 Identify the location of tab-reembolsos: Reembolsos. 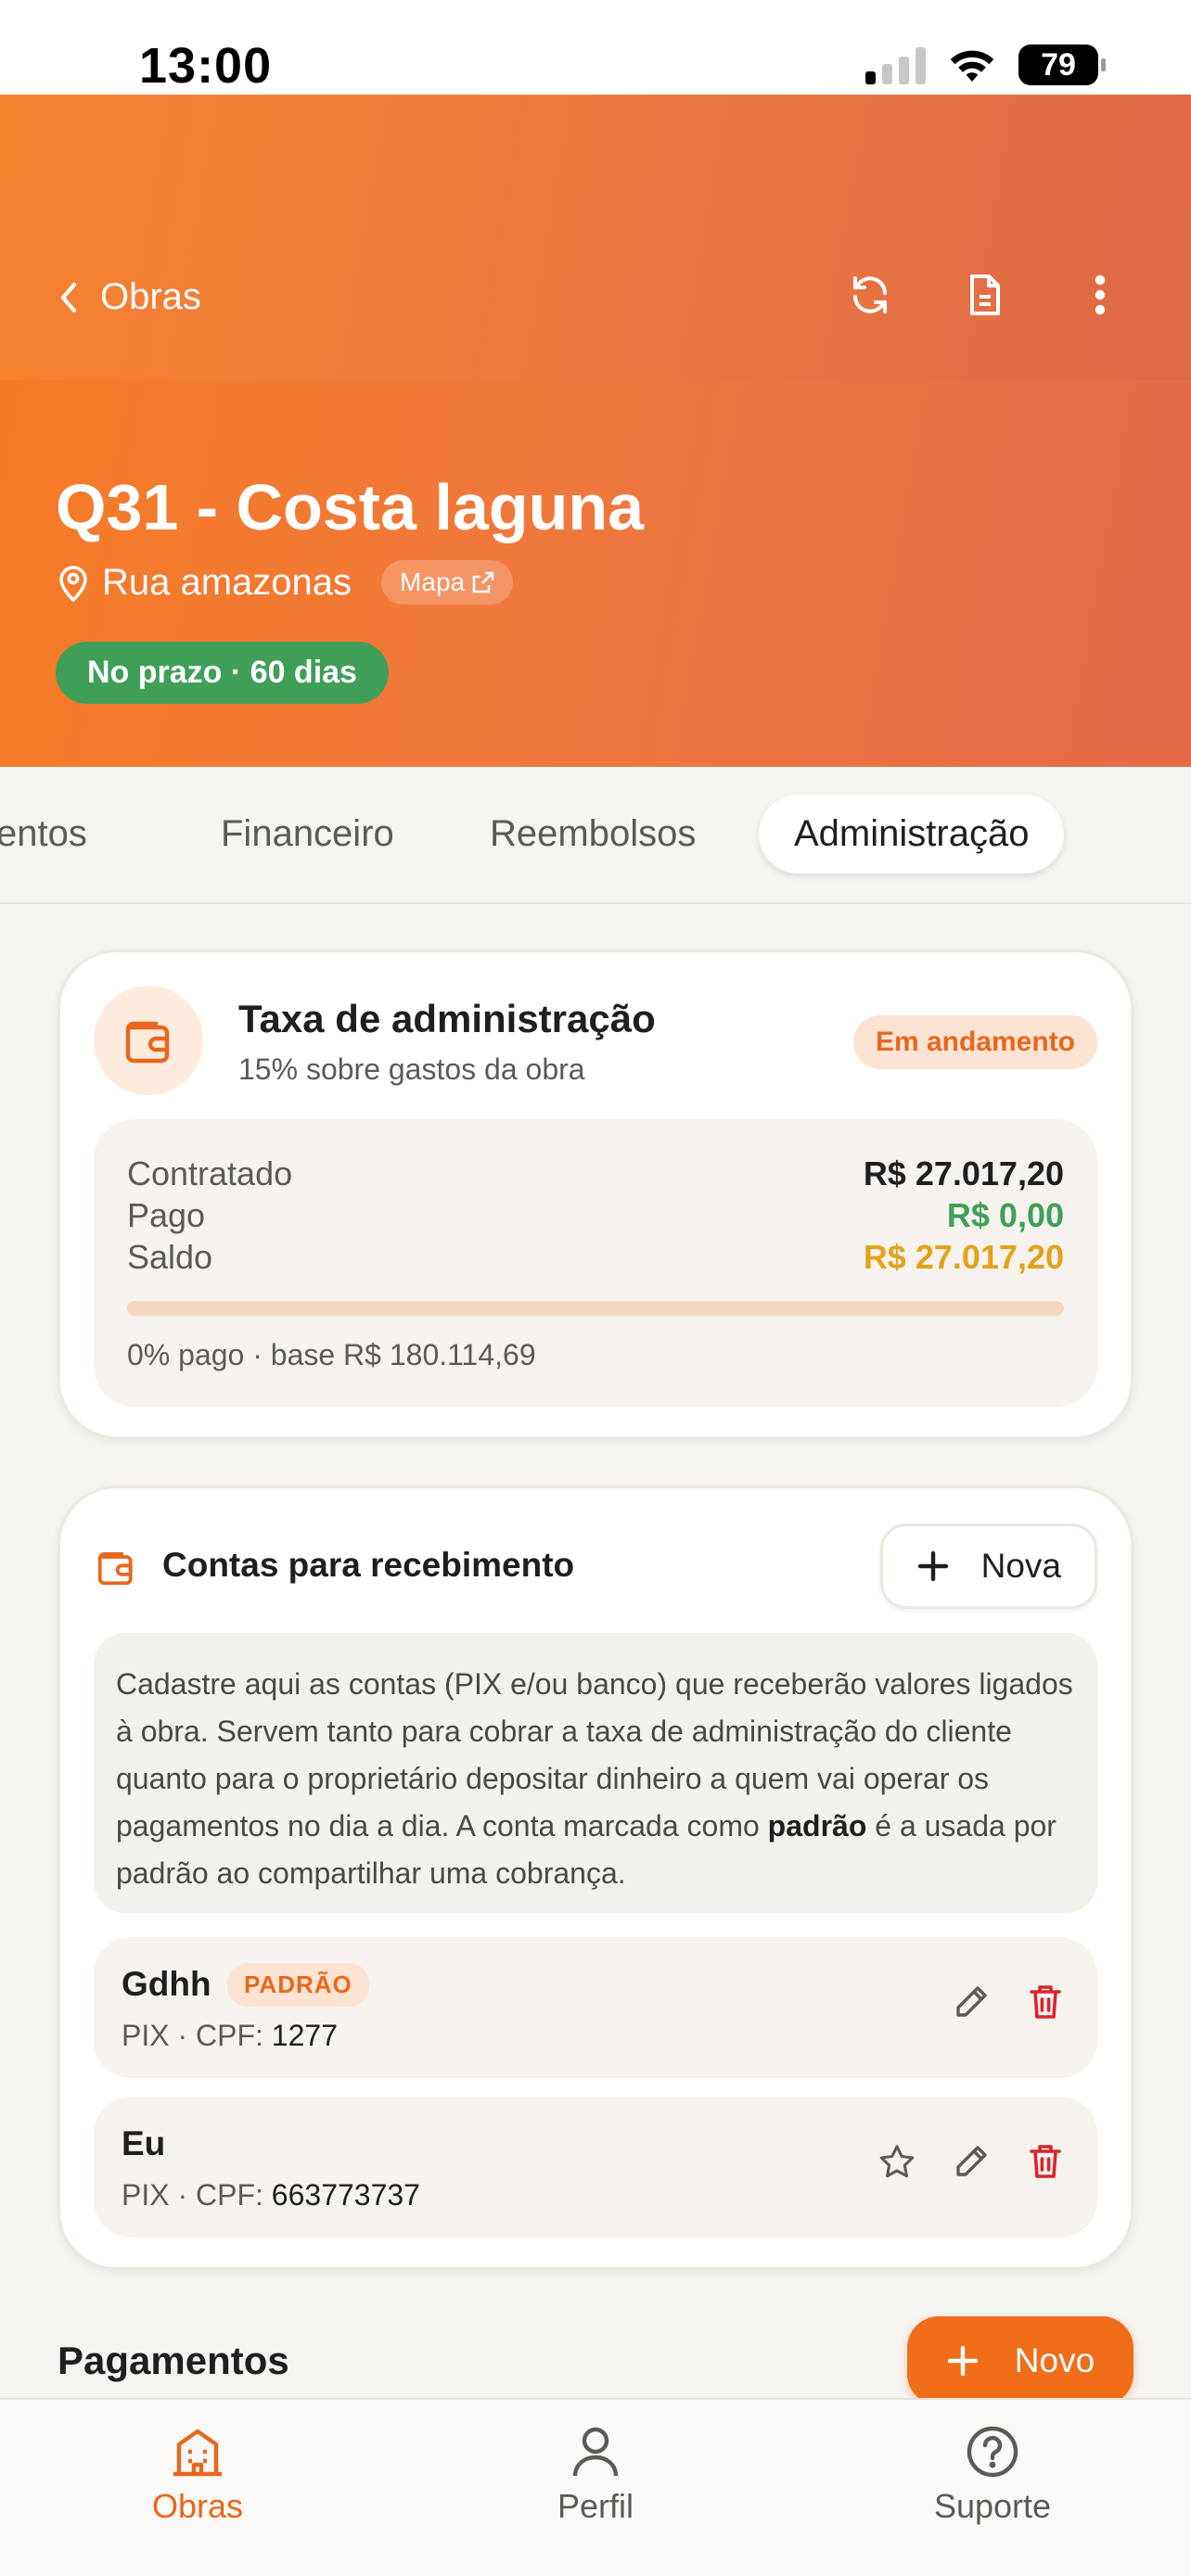
(593, 834).